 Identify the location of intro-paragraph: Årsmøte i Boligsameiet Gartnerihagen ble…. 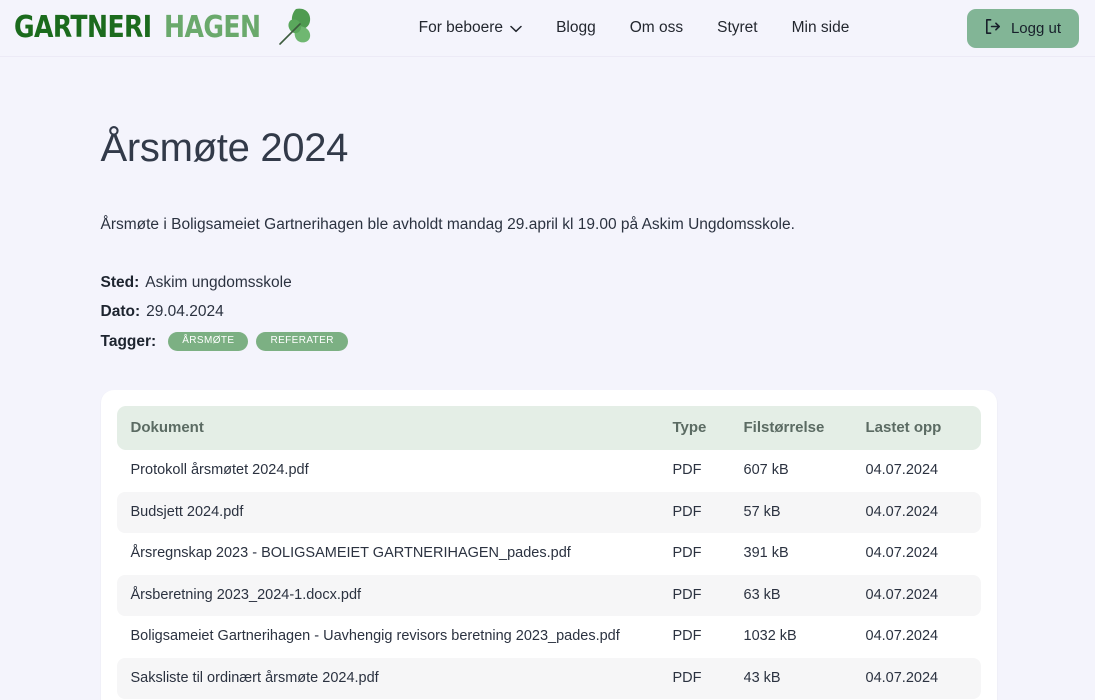
(447, 224).